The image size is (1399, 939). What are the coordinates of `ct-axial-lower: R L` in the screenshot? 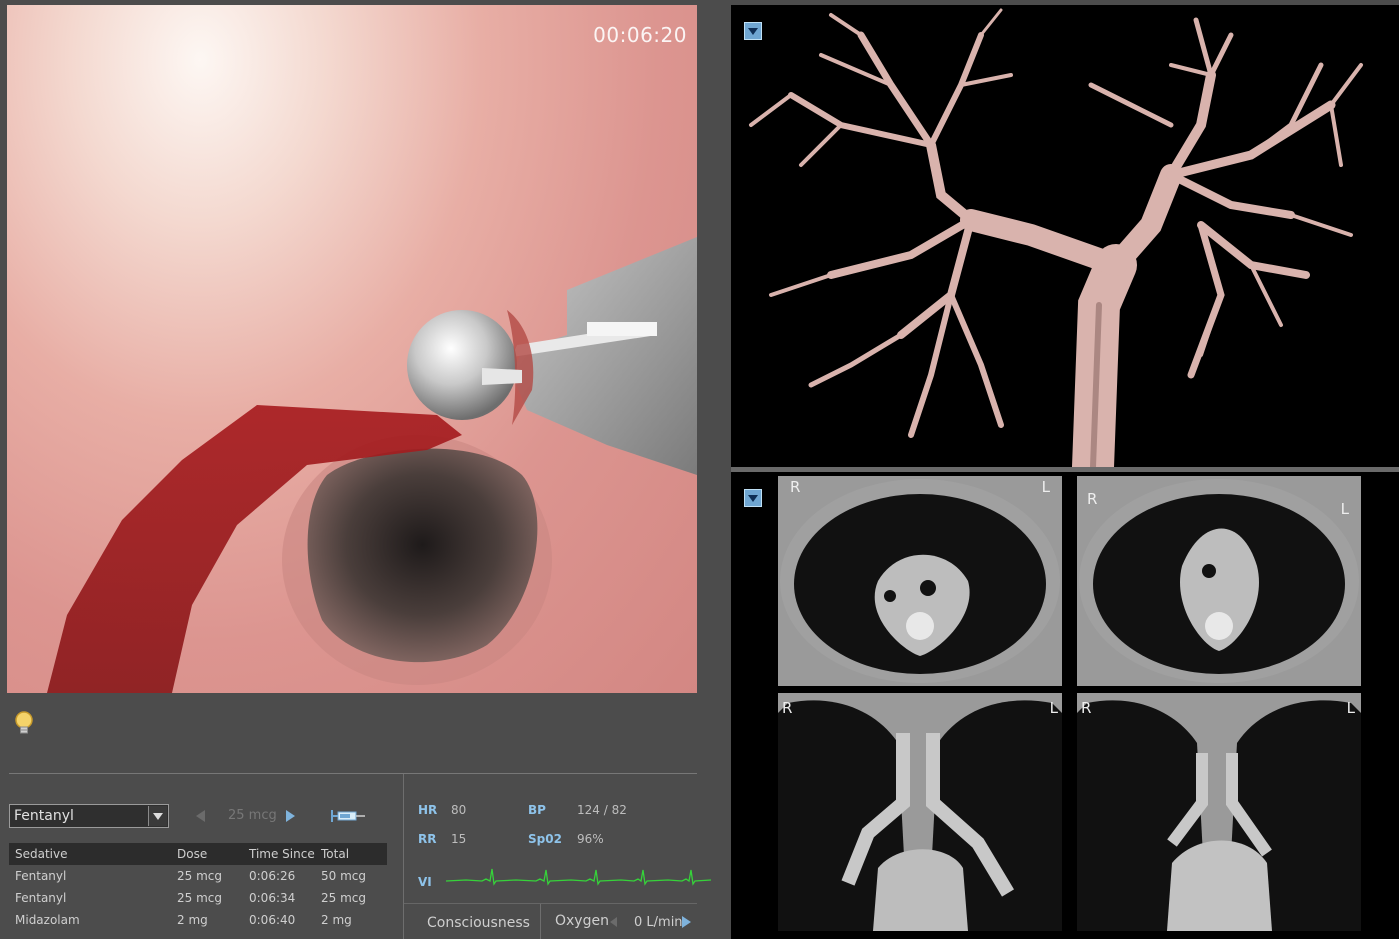 It's located at (1219, 581).